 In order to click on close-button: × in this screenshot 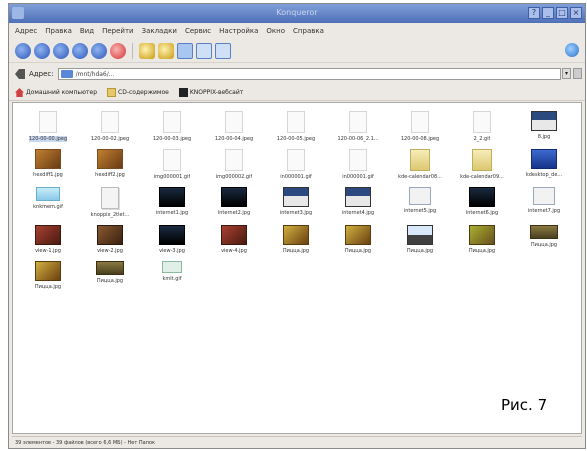, I will do `click(576, 13)`.